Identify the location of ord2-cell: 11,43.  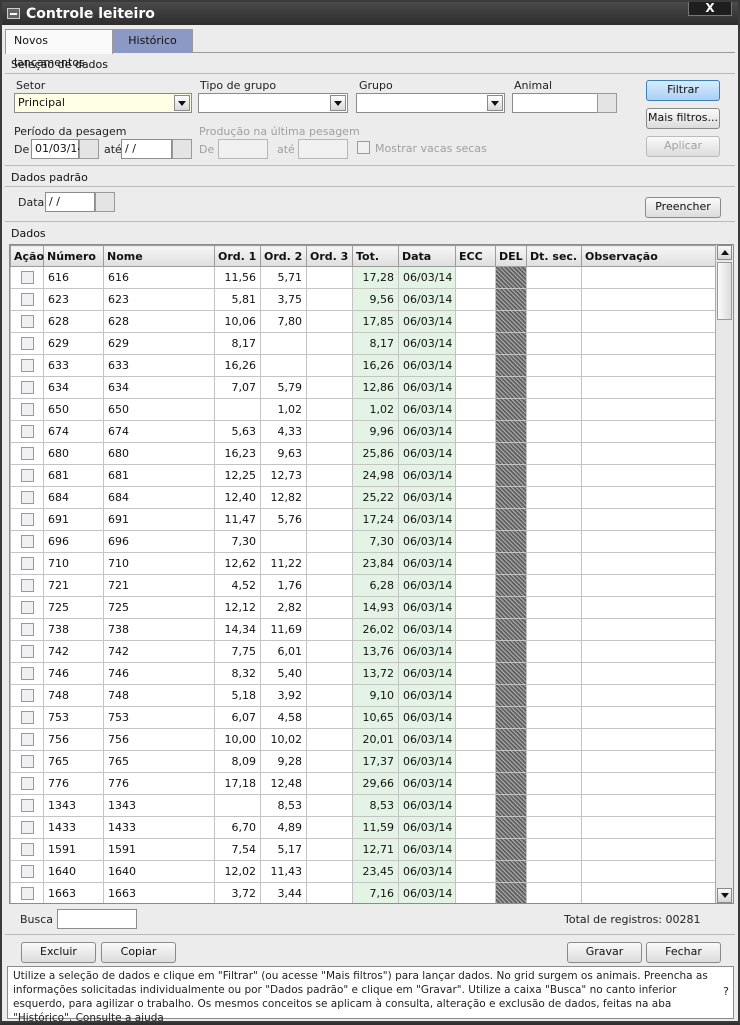
(283, 871).